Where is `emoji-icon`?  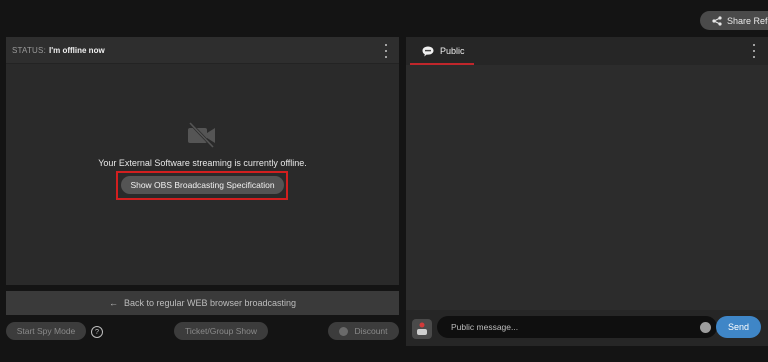
emoji-icon is located at coordinates (705, 327).